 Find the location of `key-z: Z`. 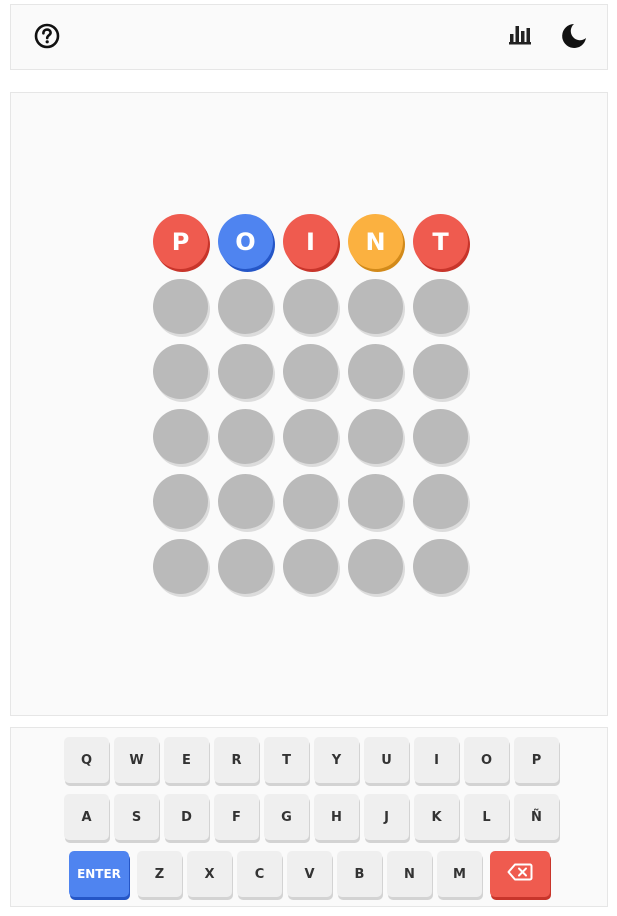

key-z: Z is located at coordinates (159, 874).